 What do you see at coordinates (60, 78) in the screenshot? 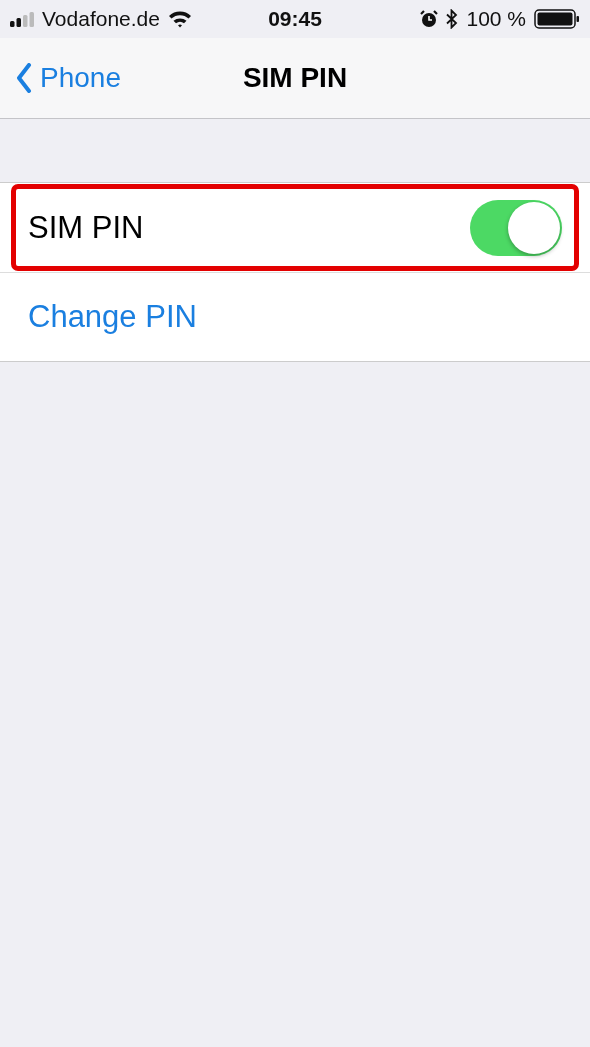
I see `back-button: Phone` at bounding box center [60, 78].